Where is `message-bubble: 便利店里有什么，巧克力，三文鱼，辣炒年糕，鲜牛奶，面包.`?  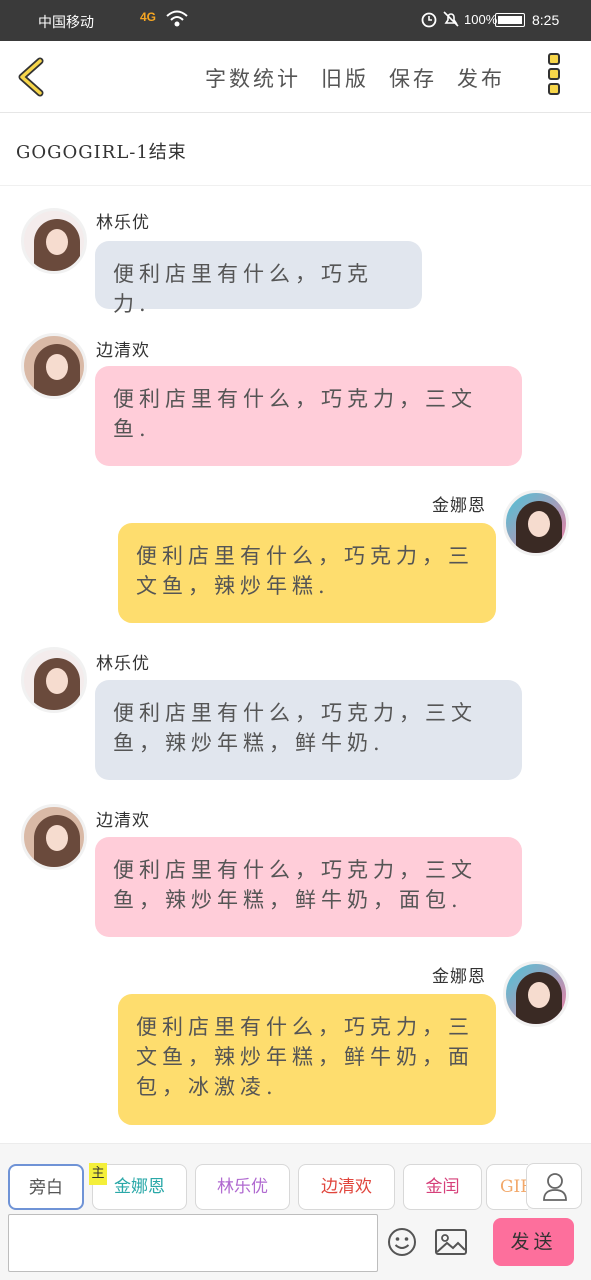 message-bubble: 便利店里有什么，巧克力，三文鱼，辣炒年糕，鲜牛奶，面包. is located at coordinates (308, 887).